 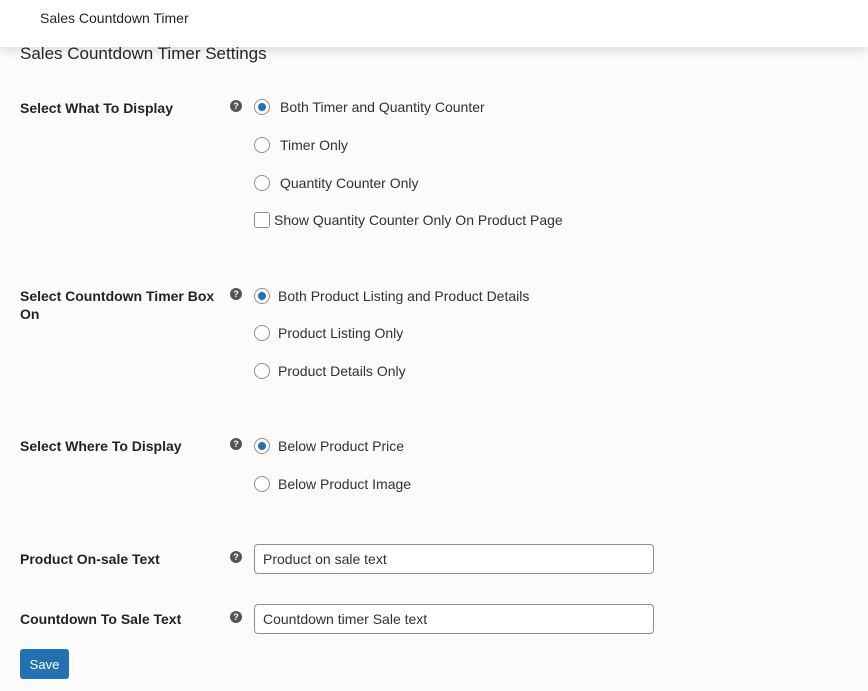 What do you see at coordinates (454, 619) in the screenshot?
I see `countdown-text-input` at bounding box center [454, 619].